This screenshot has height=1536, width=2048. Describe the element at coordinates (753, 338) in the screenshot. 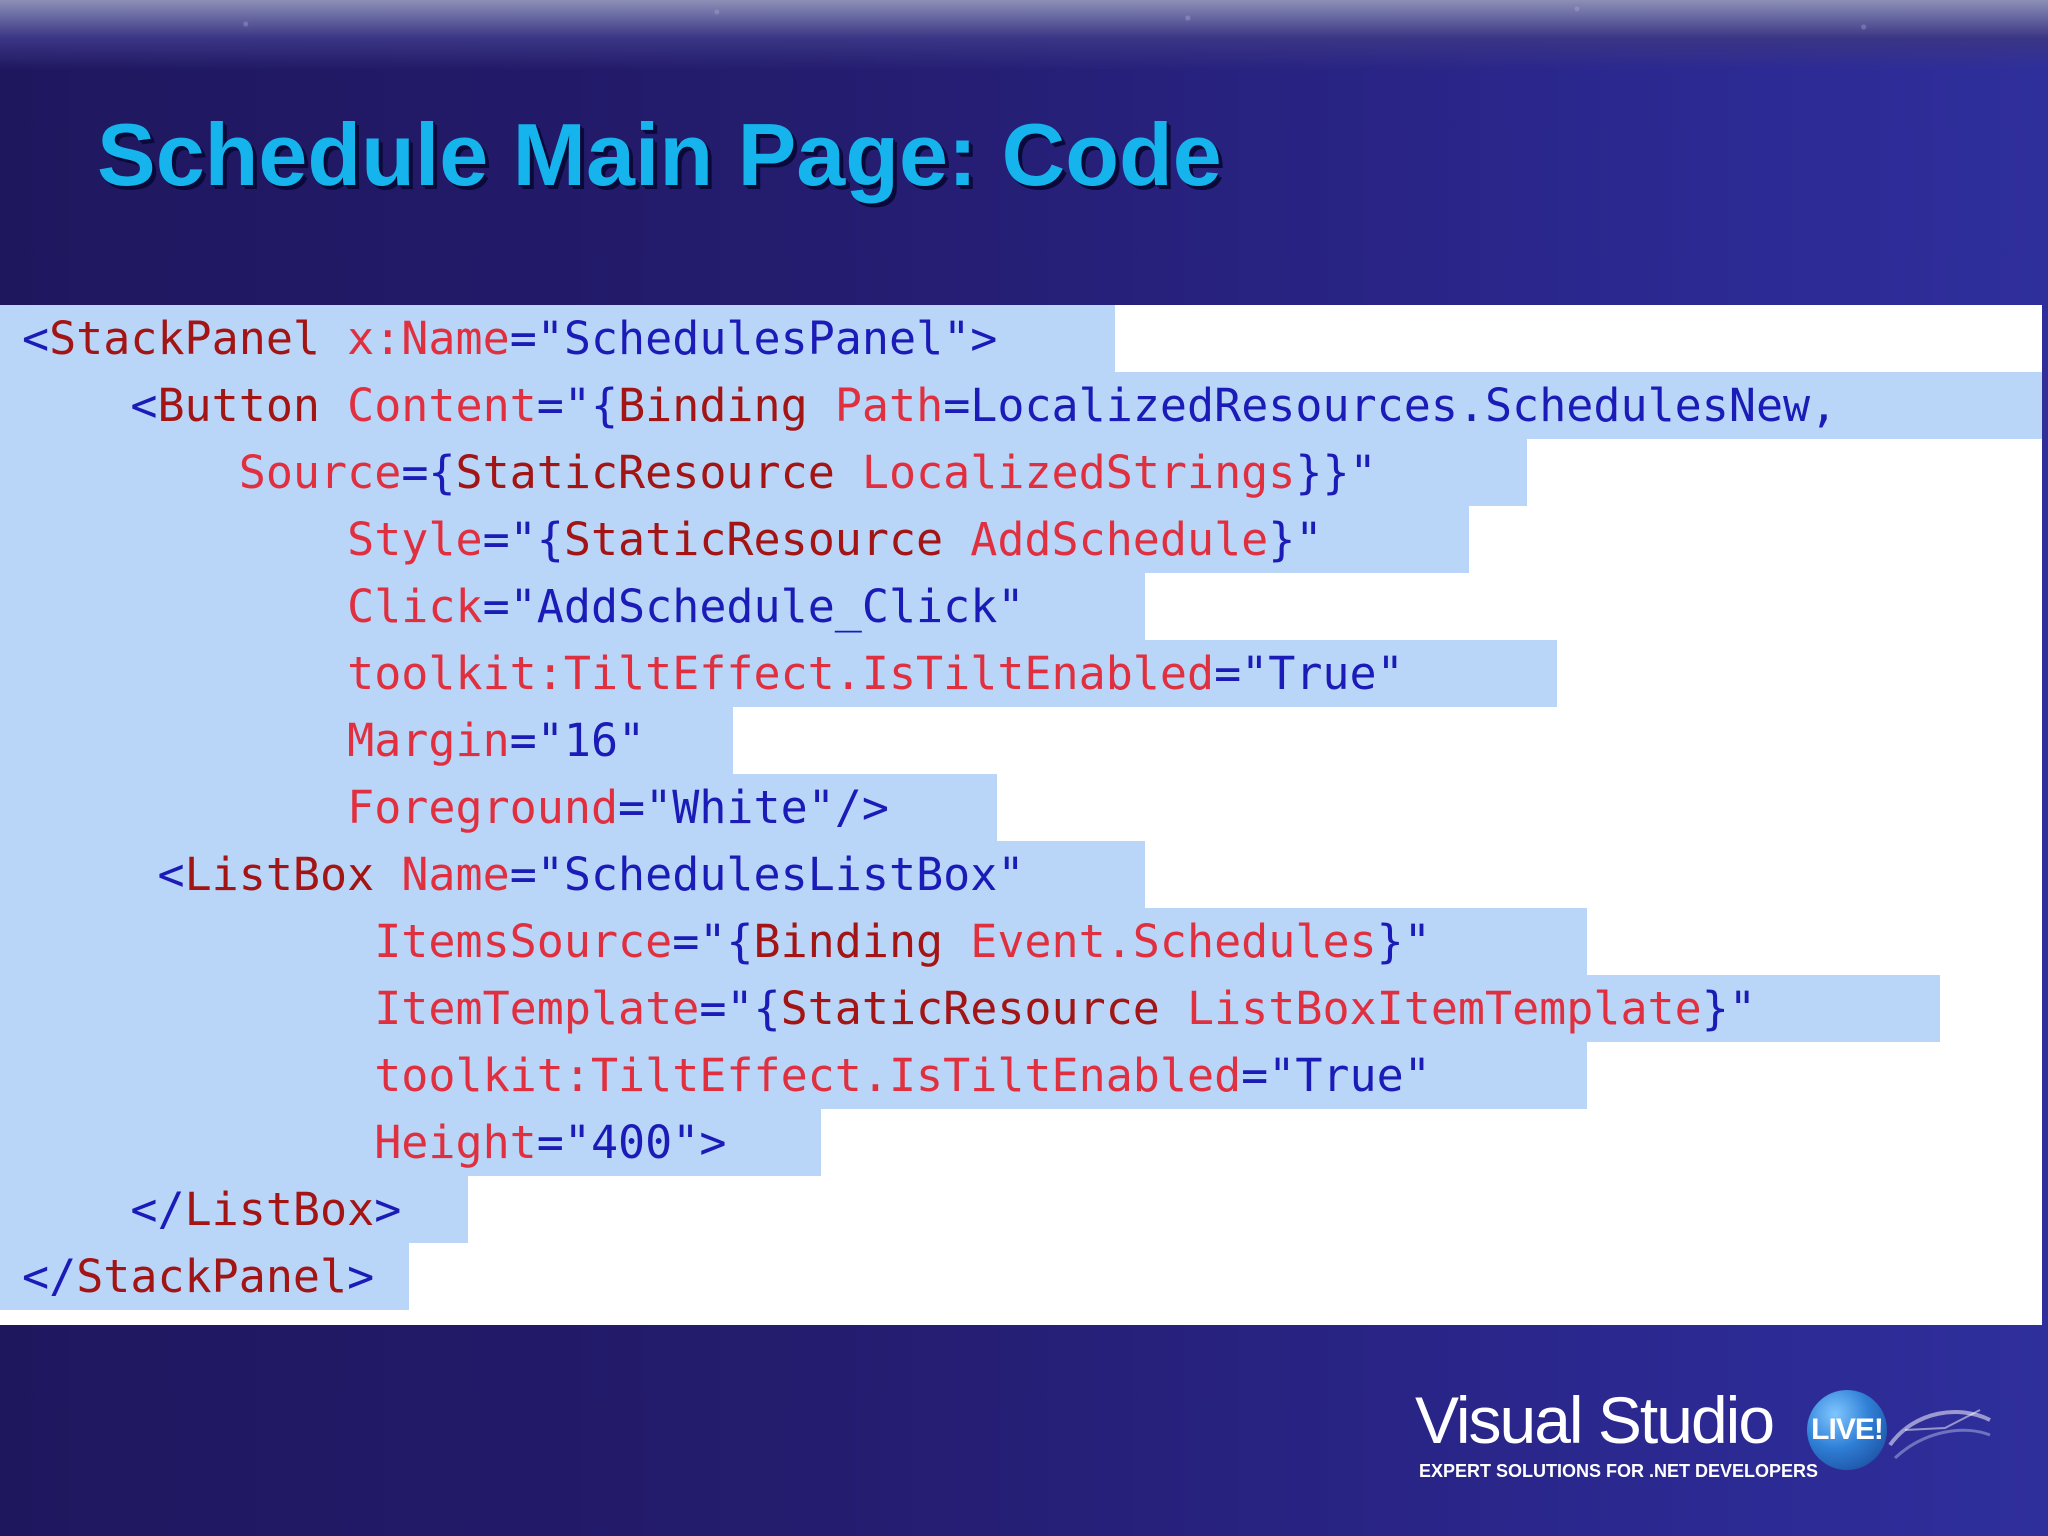

I see `code-value: SchedulesPanel` at that location.